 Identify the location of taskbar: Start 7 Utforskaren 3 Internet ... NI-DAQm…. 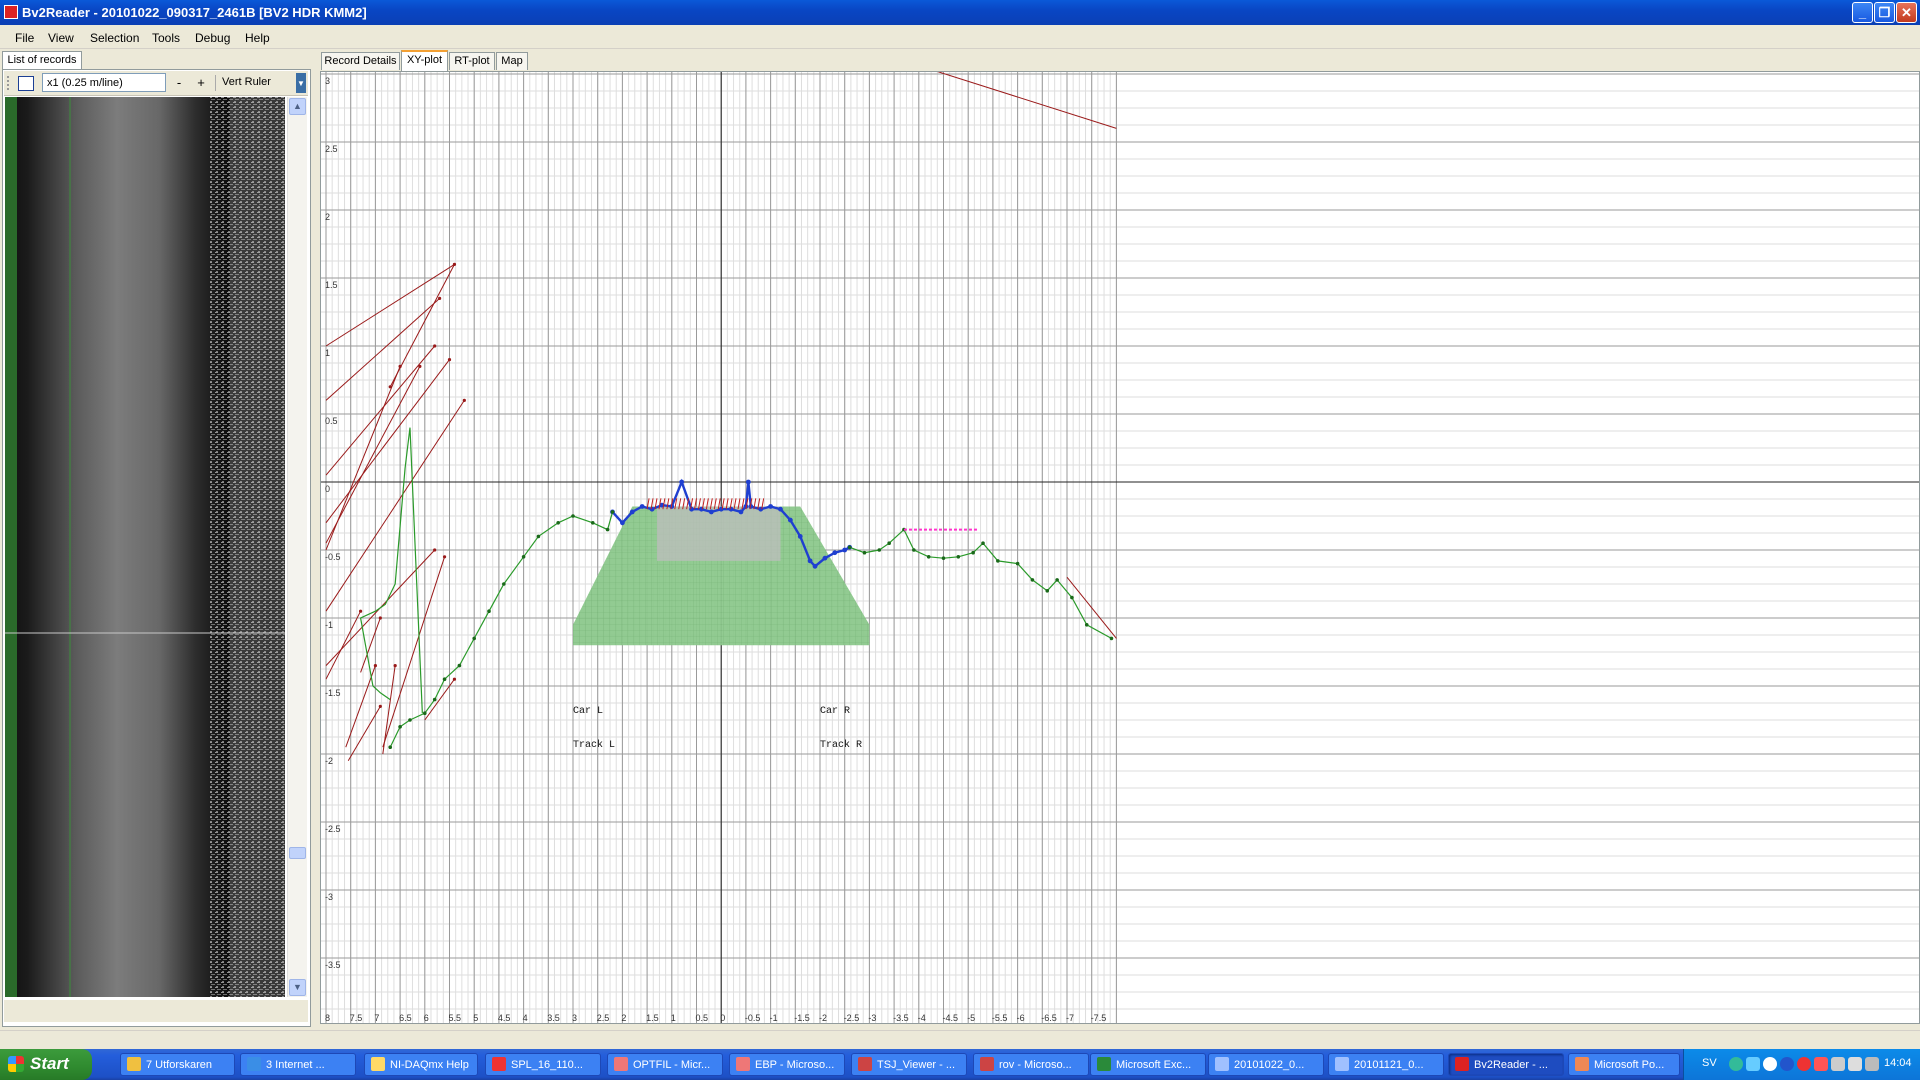
(960, 1064).